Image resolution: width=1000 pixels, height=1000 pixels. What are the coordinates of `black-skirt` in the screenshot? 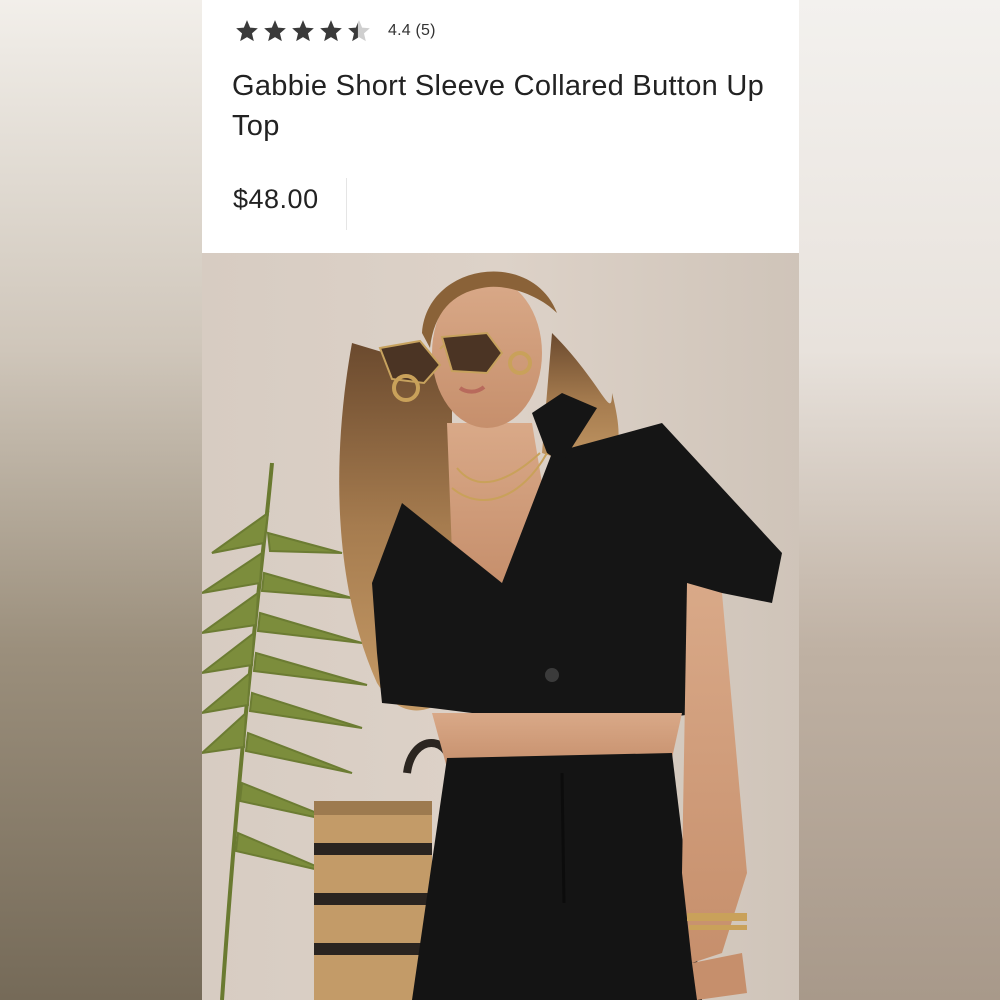 It's located at (557, 876).